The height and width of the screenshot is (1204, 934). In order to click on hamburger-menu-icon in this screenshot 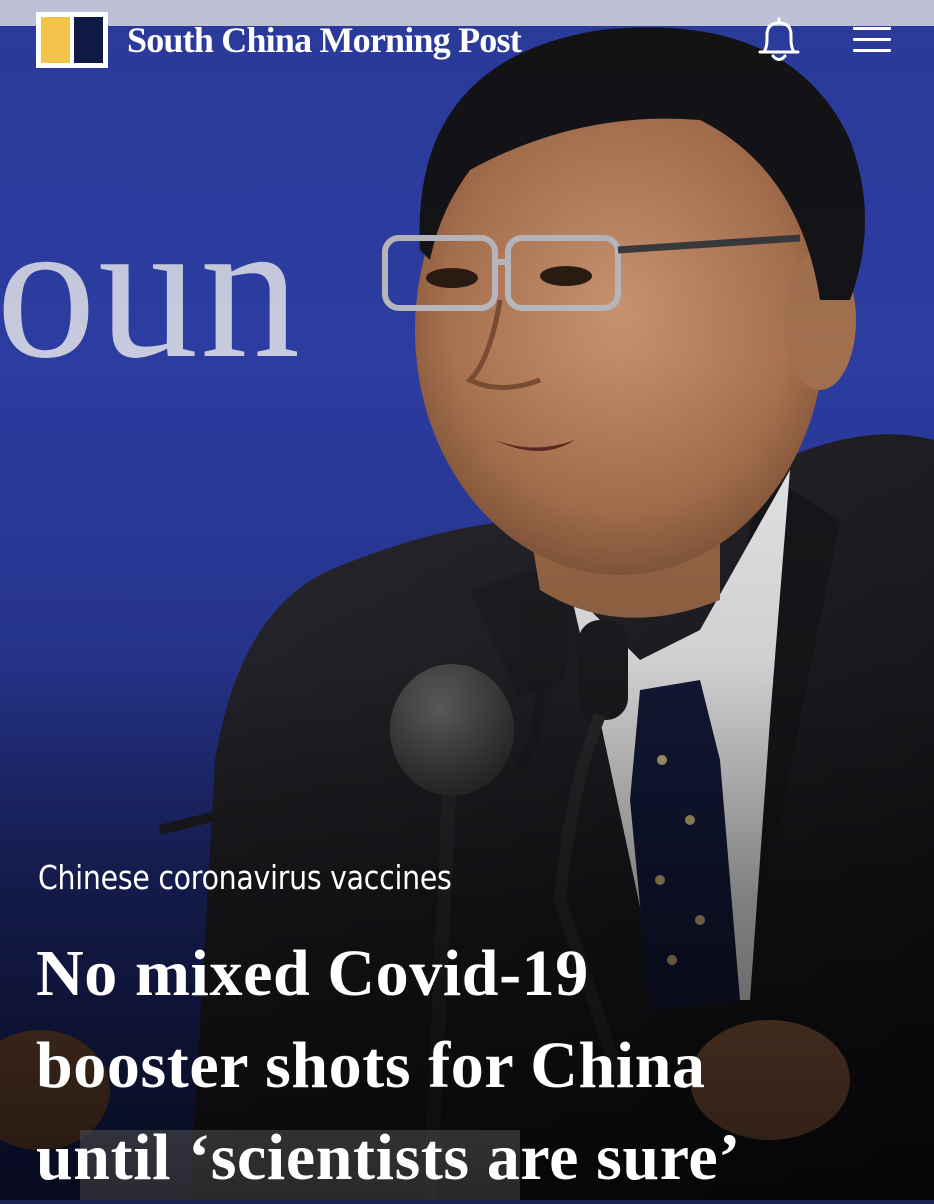, I will do `click(872, 40)`.